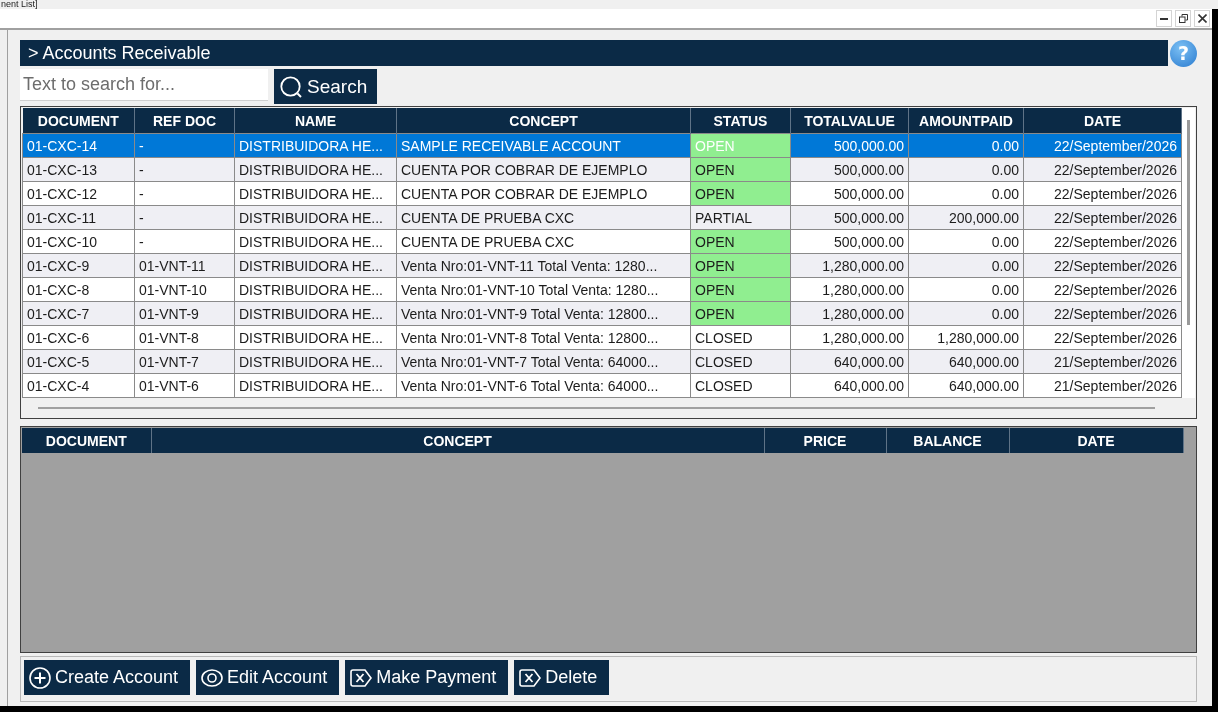  Describe the element at coordinates (325, 86) in the screenshot. I see `search-button: Search` at that location.